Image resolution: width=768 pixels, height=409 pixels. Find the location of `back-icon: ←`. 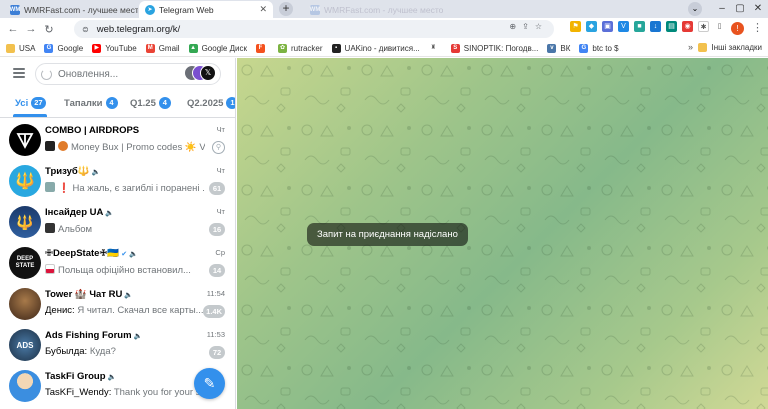

back-icon: ← is located at coordinates (13, 29).